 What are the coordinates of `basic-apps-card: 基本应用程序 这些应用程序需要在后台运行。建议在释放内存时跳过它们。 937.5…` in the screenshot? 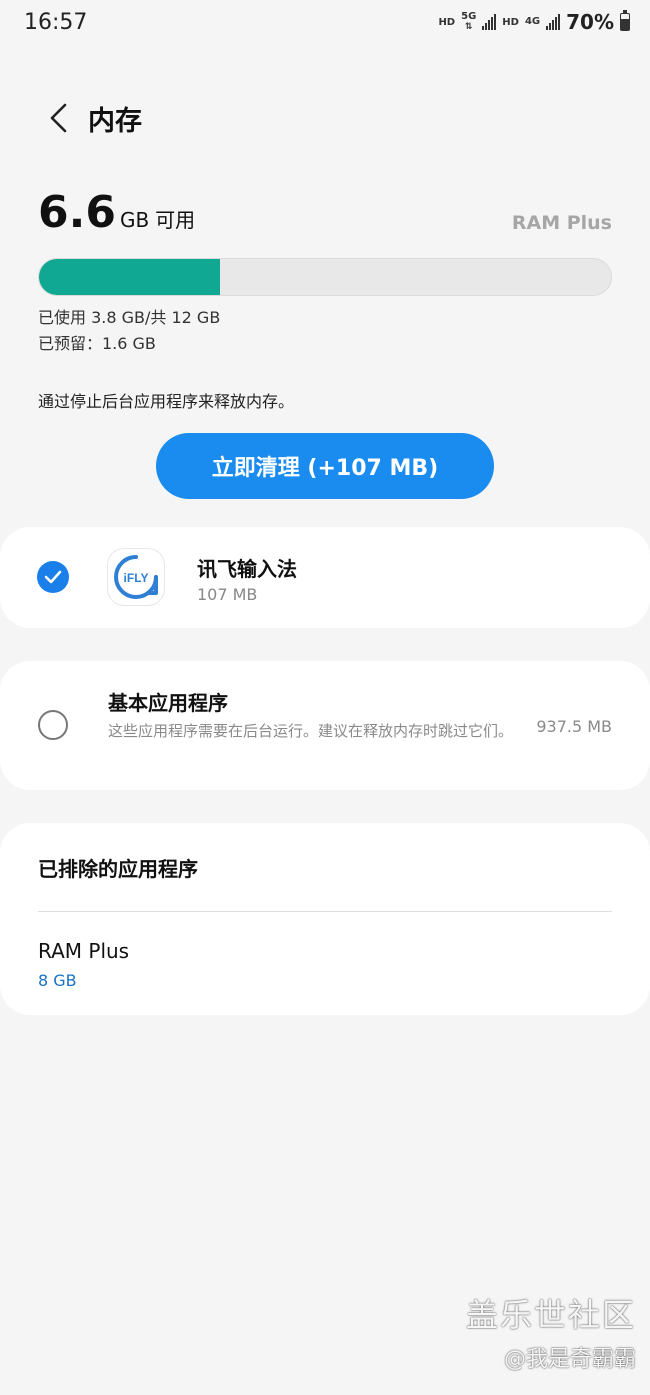 It's located at (325, 725).